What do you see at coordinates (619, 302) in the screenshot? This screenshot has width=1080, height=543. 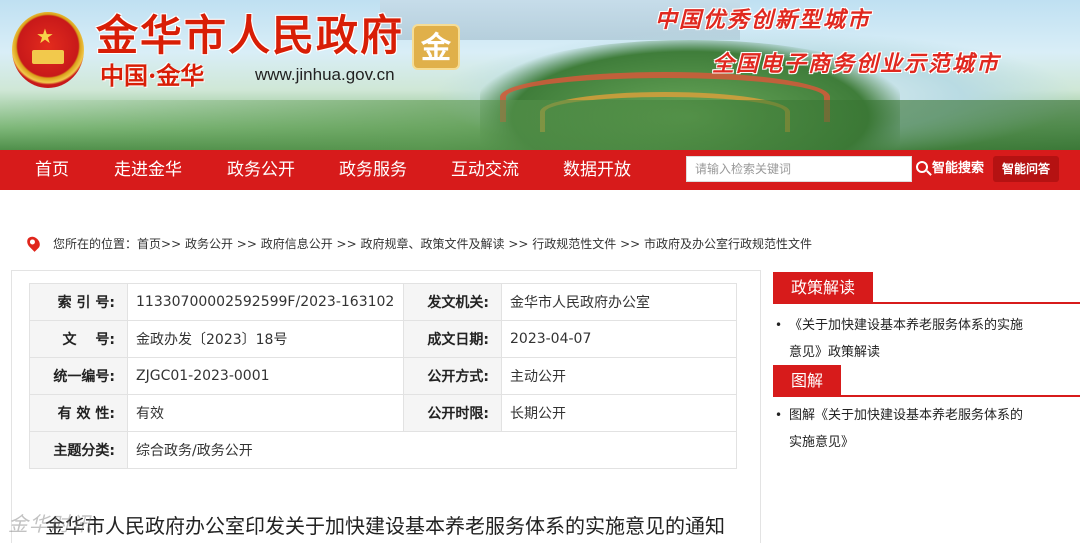 I see `issuing-authority-value: 金华市人民政府办公室` at bounding box center [619, 302].